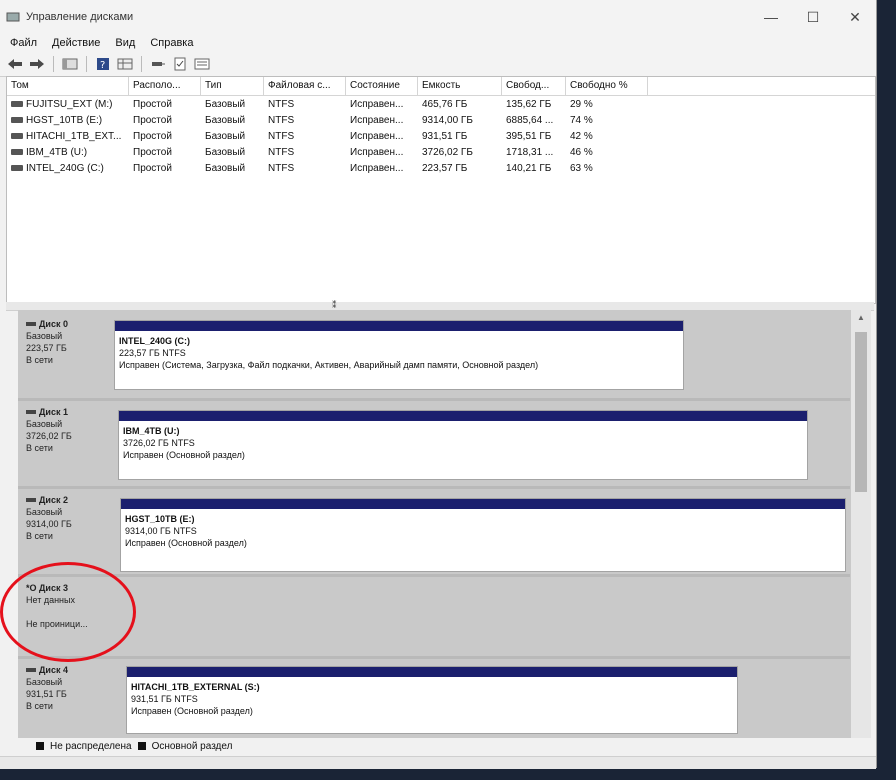  I want to click on column-header-status: Состояние, so click(382, 86).